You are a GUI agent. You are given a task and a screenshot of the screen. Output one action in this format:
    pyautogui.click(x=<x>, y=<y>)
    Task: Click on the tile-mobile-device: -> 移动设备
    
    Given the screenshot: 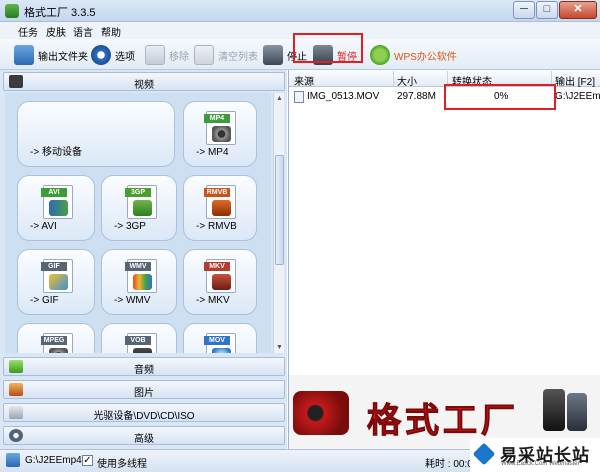 What is the action you would take?
    pyautogui.click(x=96, y=134)
    